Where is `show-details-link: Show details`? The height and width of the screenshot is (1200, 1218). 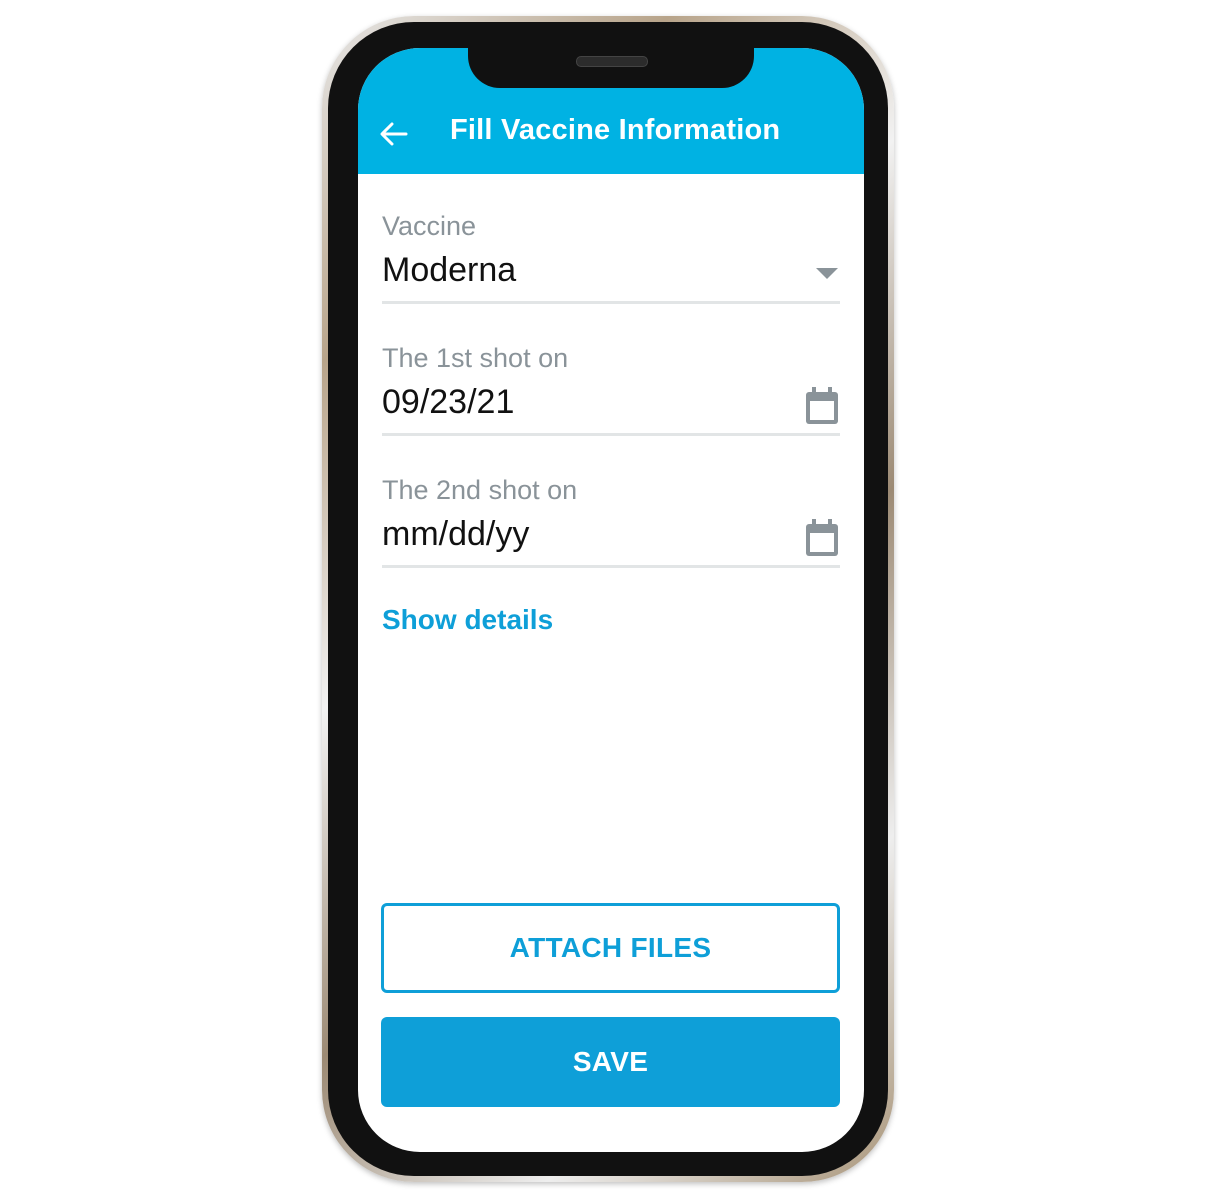
show-details-link: Show details is located at coordinates (467, 620).